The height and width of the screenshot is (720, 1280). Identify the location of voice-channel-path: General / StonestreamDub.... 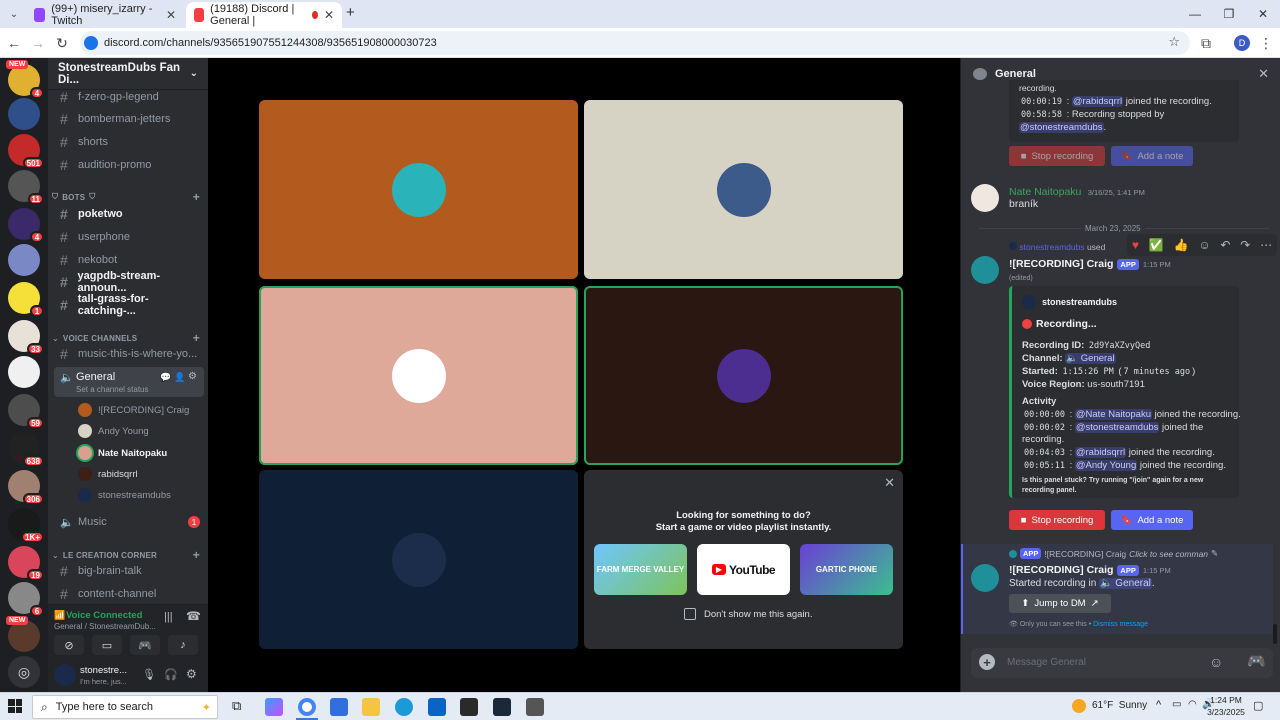
(105, 626).